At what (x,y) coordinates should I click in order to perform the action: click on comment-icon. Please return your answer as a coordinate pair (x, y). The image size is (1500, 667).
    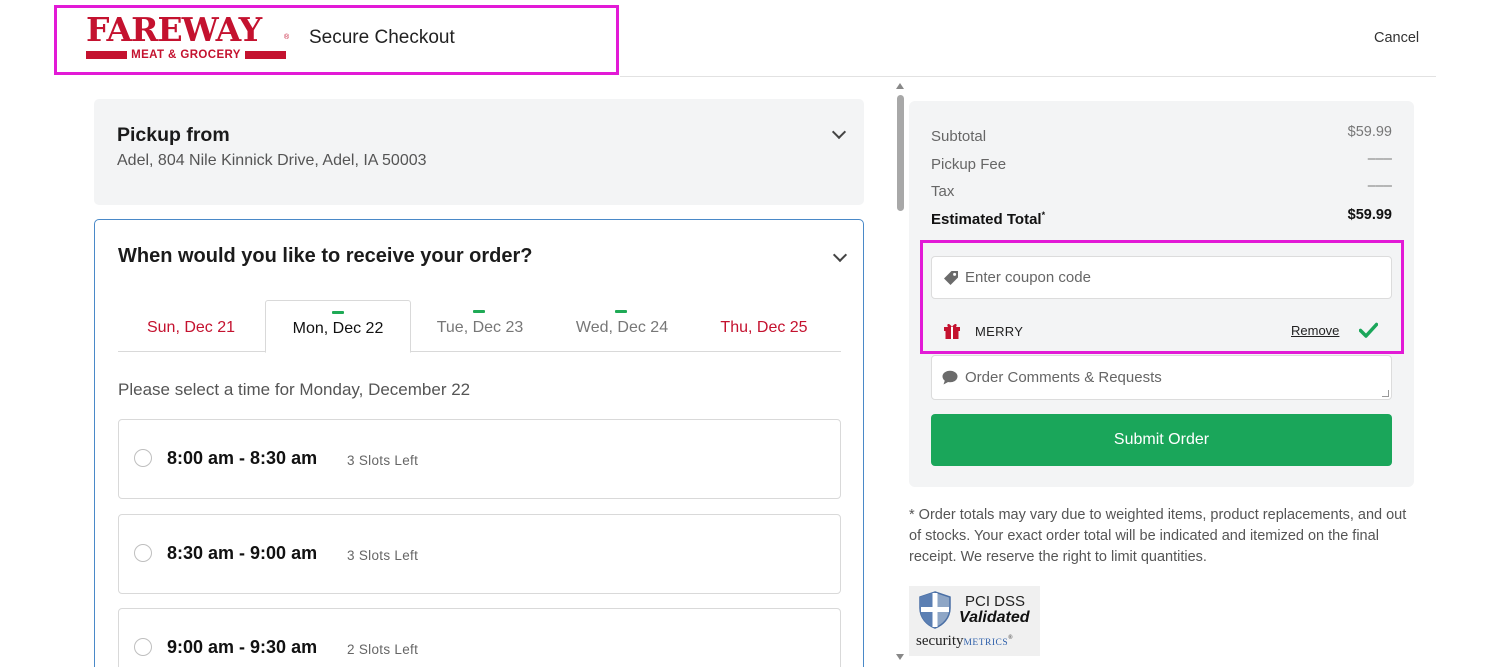
    Looking at the image, I should click on (950, 377).